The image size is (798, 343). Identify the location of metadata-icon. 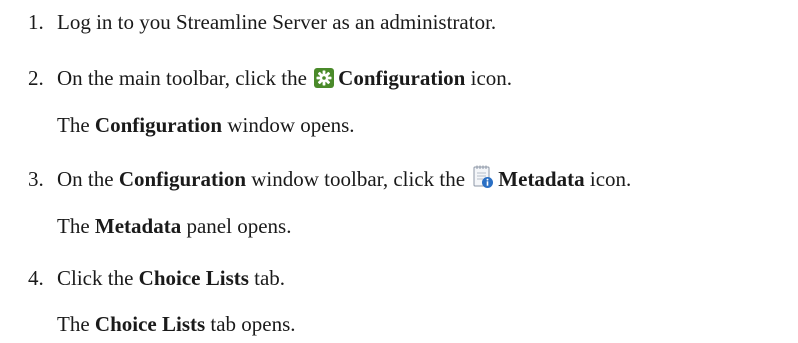
(483, 181).